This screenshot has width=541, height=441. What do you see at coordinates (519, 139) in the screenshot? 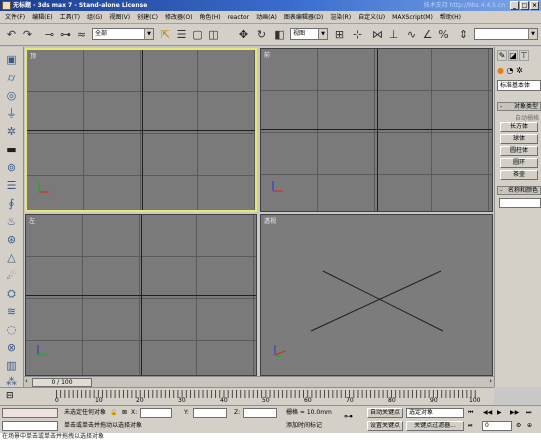
I see `sphere-button: 球体` at bounding box center [519, 139].